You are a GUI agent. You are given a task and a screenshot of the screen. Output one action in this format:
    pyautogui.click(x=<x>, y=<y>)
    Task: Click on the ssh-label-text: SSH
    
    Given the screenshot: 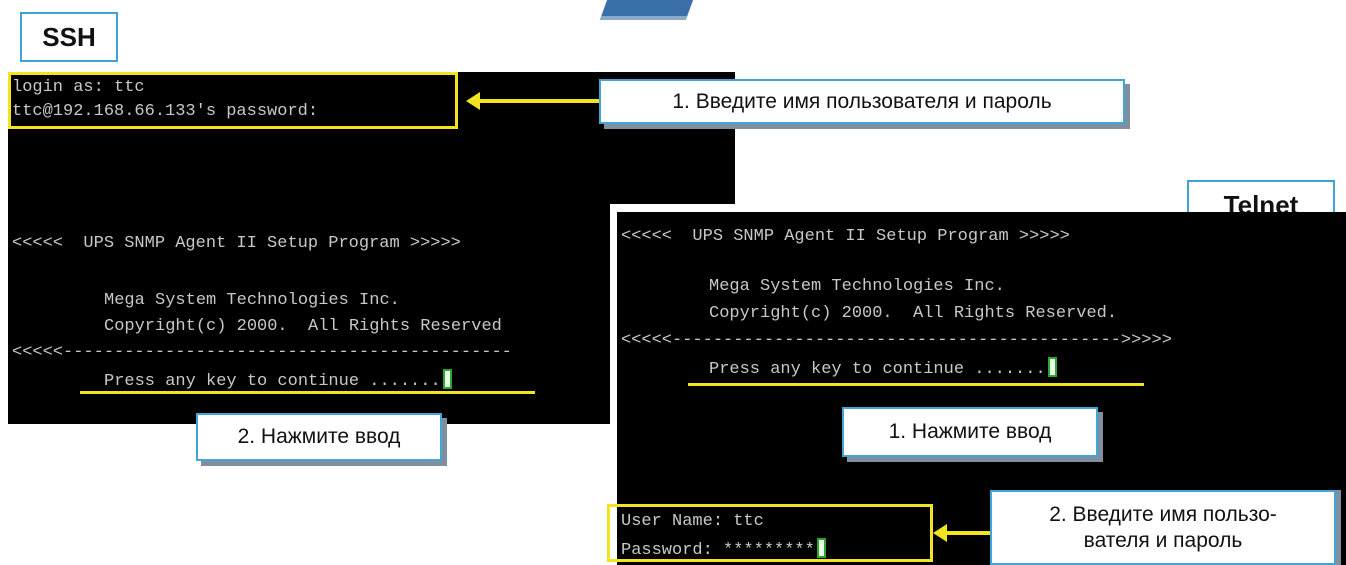 What is the action you would take?
    pyautogui.click(x=69, y=36)
    